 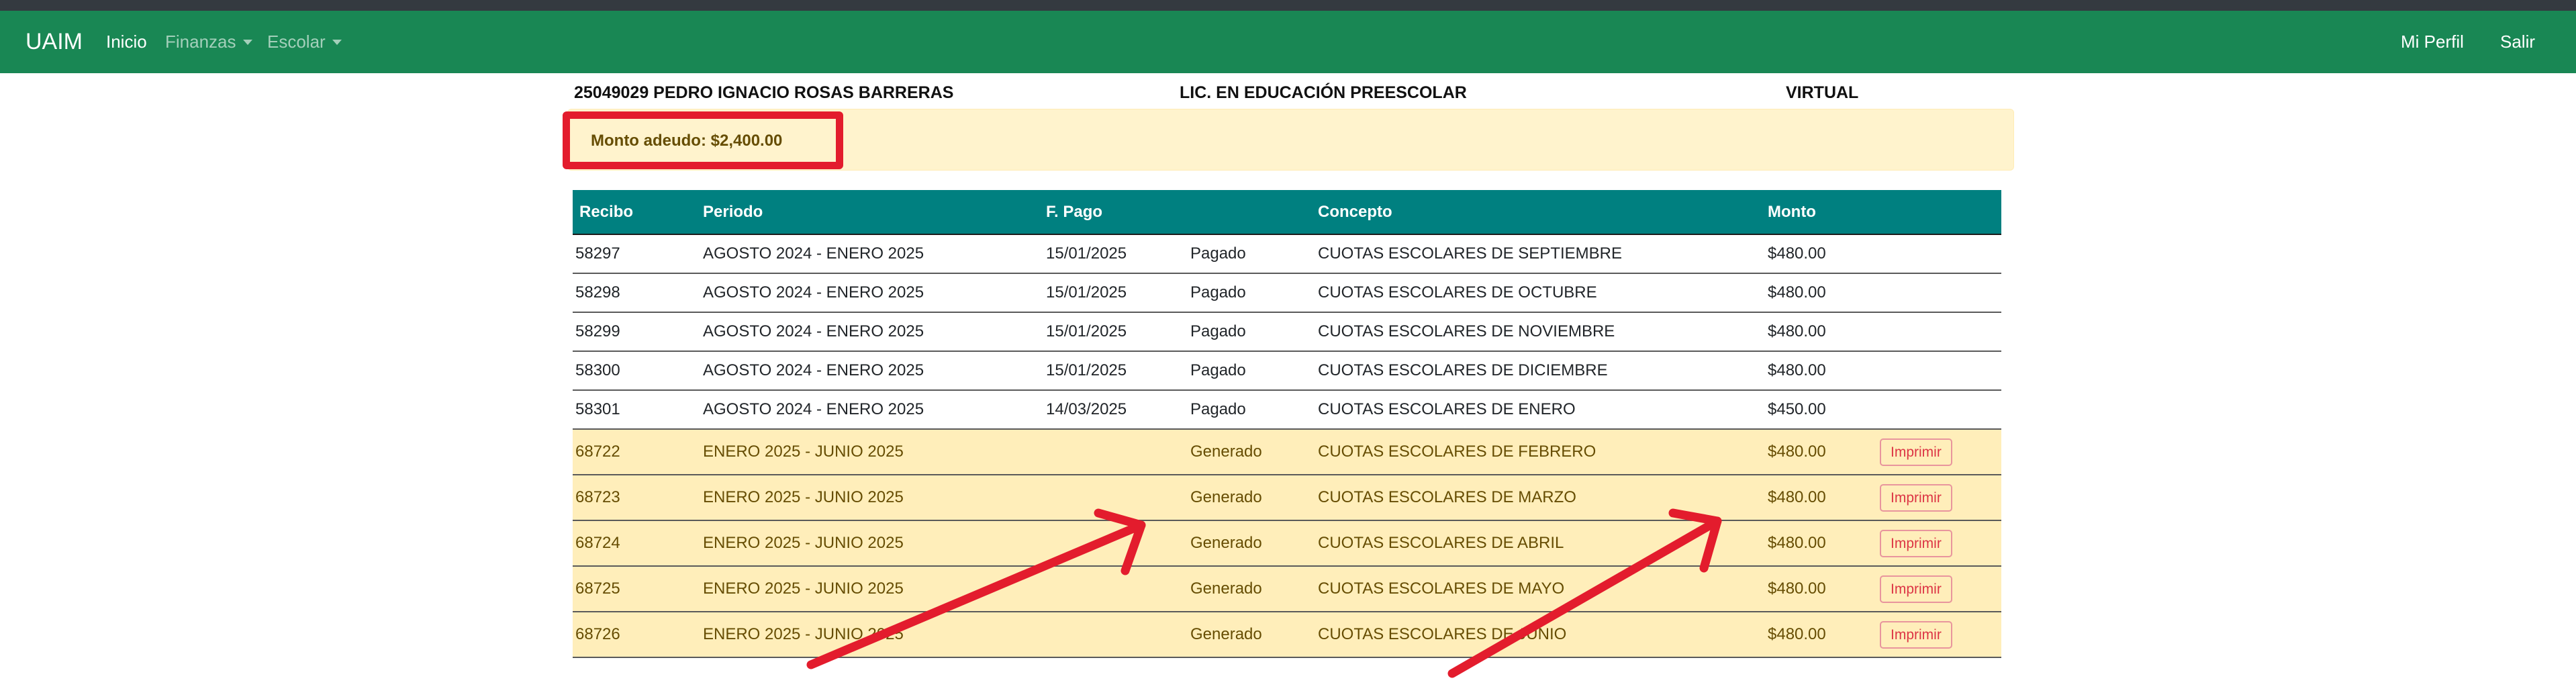 What do you see at coordinates (1535, 293) in the screenshot?
I see `cell-concepto: CUOTAS ESCOLARES DE OCTUBRE` at bounding box center [1535, 293].